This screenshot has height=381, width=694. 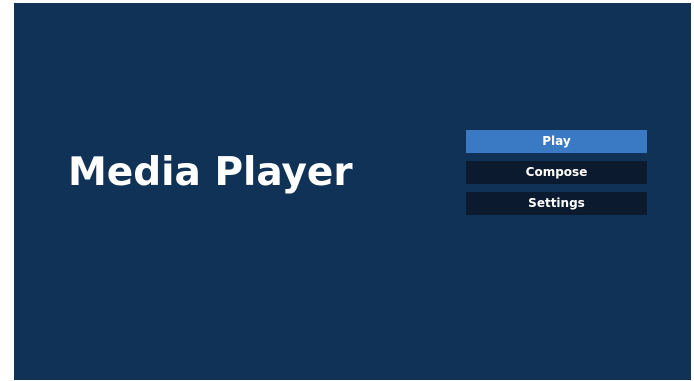 I want to click on play-button: Play, so click(x=556, y=141).